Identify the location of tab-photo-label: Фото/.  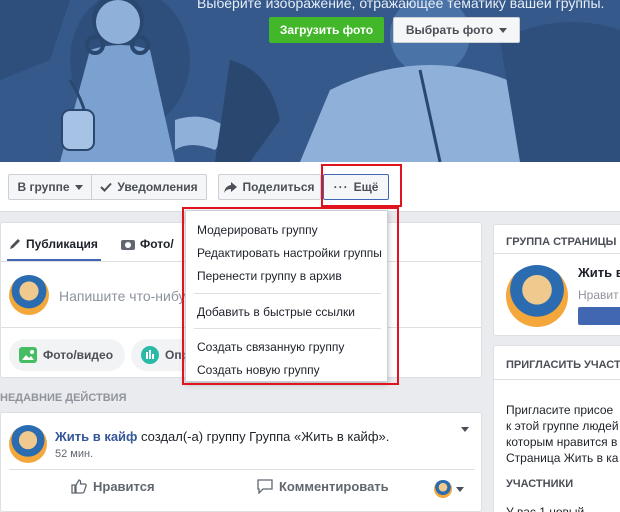
(157, 244).